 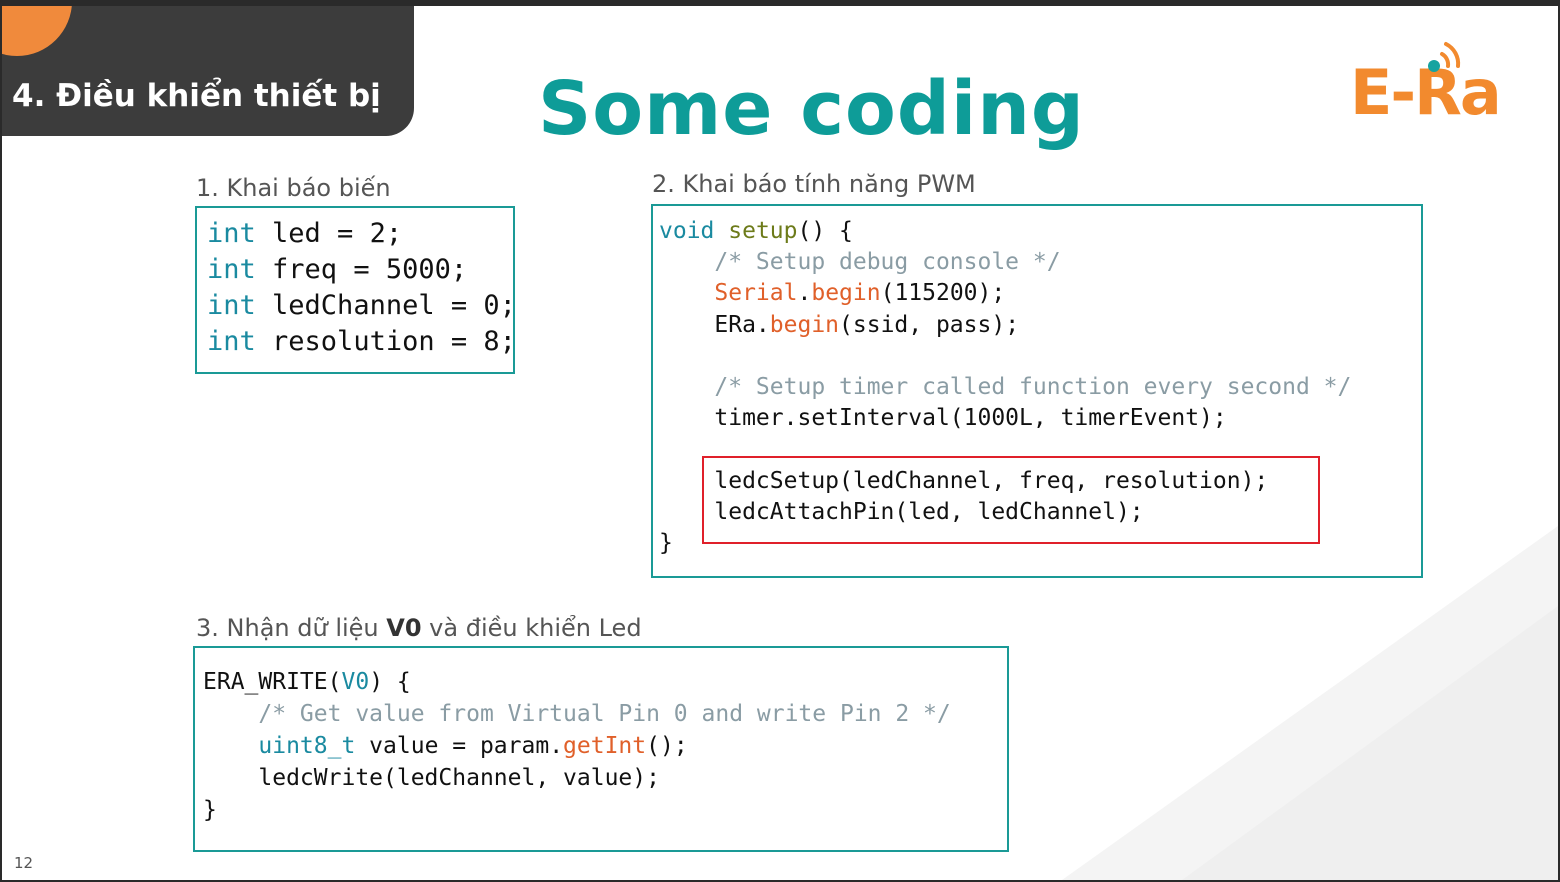 I want to click on wifi-signal-icon, so click(x=1444, y=57).